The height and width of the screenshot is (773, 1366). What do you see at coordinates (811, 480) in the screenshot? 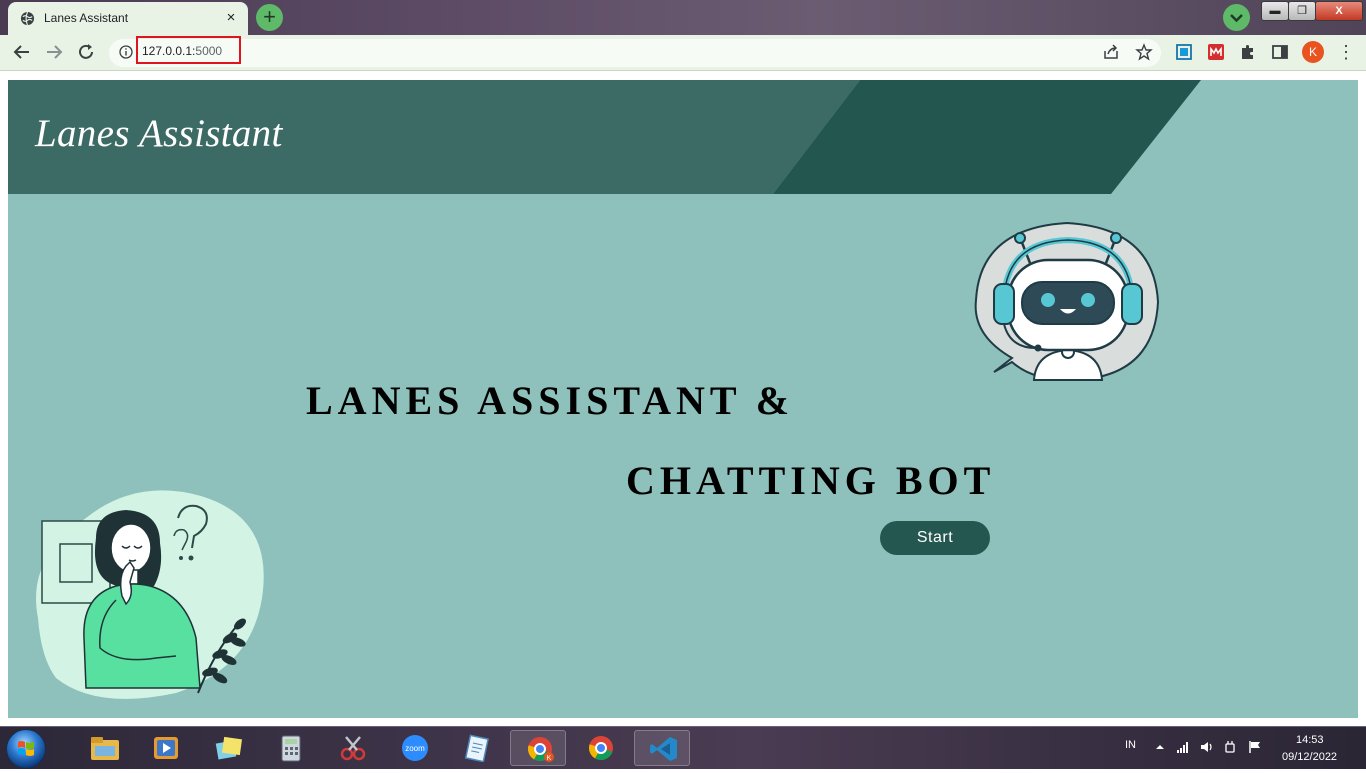
I see `hero-heading-line-2: CHATTING BOT` at bounding box center [811, 480].